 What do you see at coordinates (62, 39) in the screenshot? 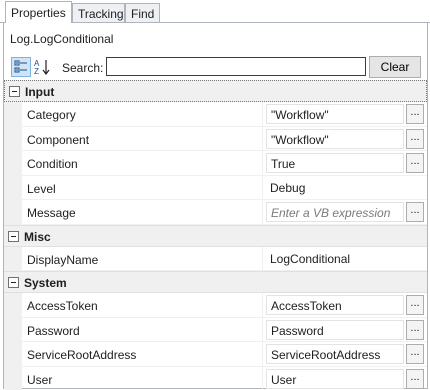
I see `object-title: Log.LogConditional` at bounding box center [62, 39].